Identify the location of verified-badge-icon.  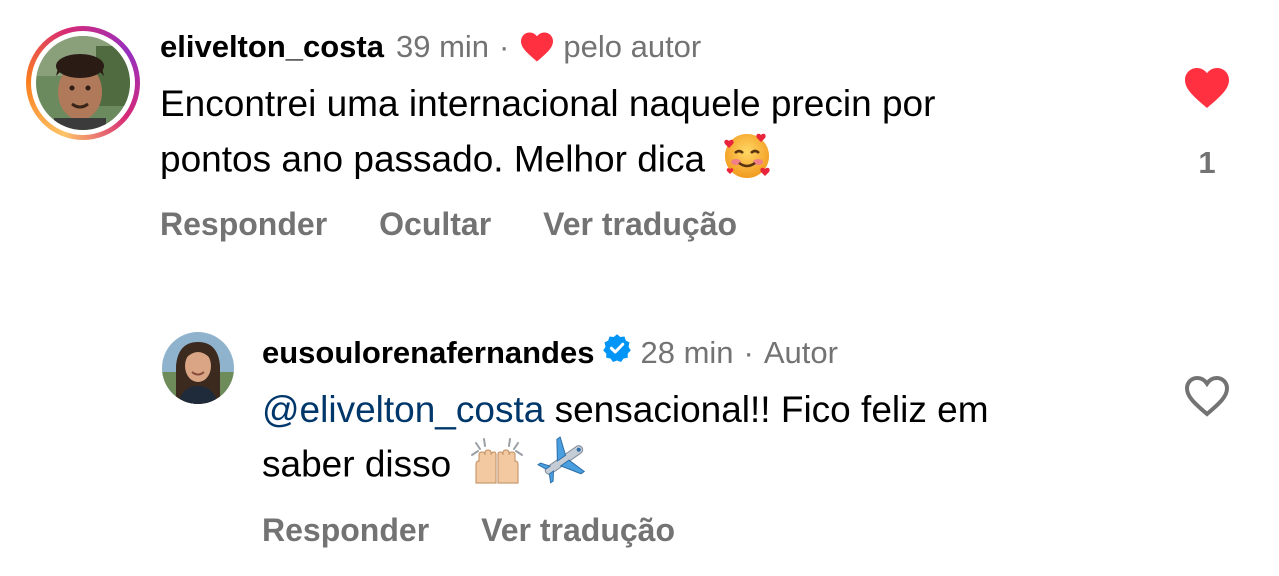
(617, 353).